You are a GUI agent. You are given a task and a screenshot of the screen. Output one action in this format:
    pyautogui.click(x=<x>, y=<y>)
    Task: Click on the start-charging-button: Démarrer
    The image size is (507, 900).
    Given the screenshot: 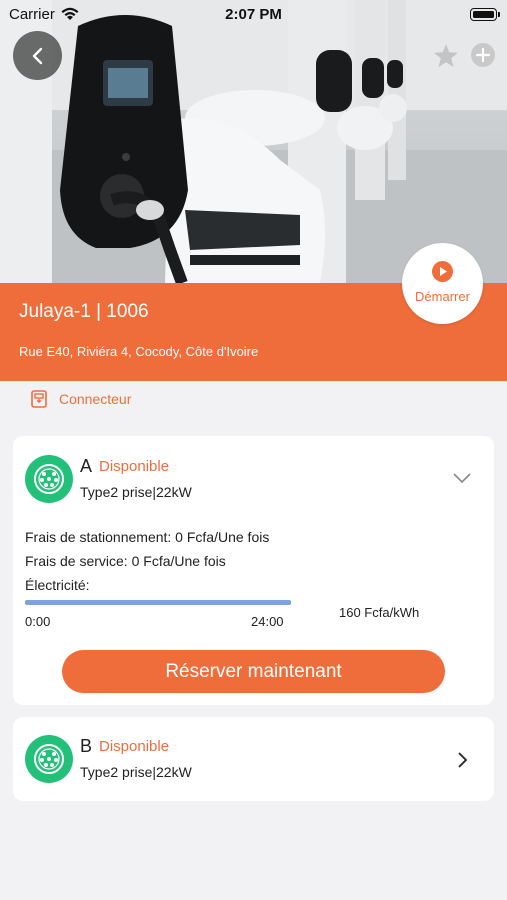 What is the action you would take?
    pyautogui.click(x=442, y=283)
    